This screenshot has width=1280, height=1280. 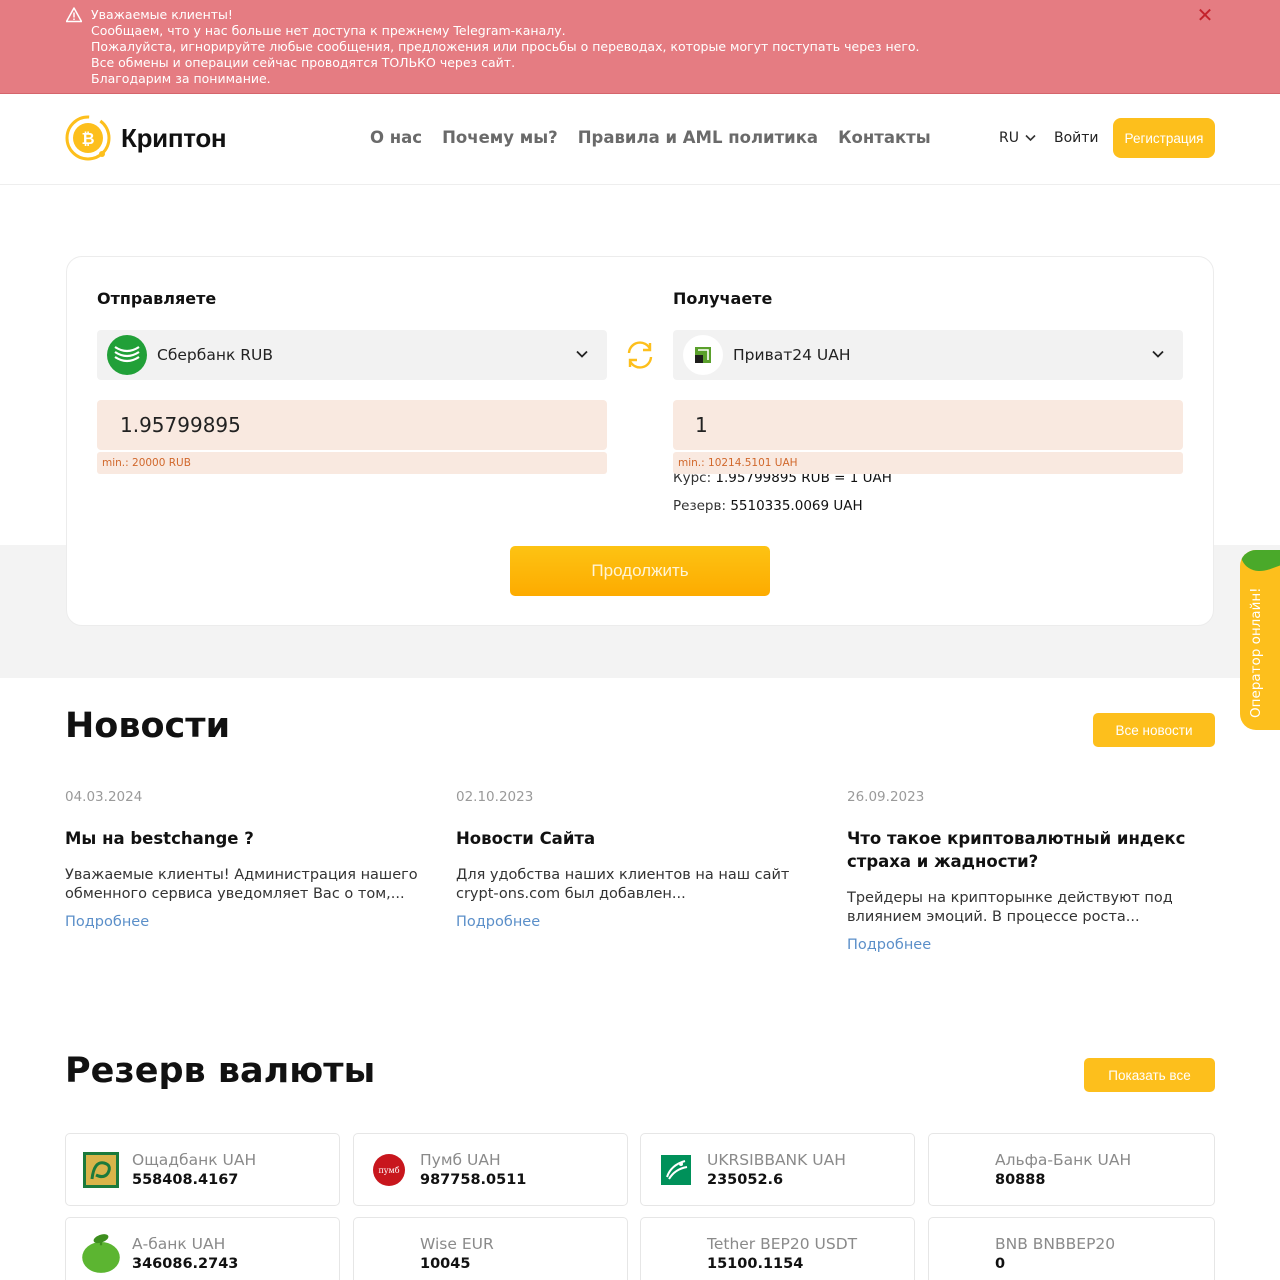 I want to click on brand-name: Криптон, so click(x=174, y=137).